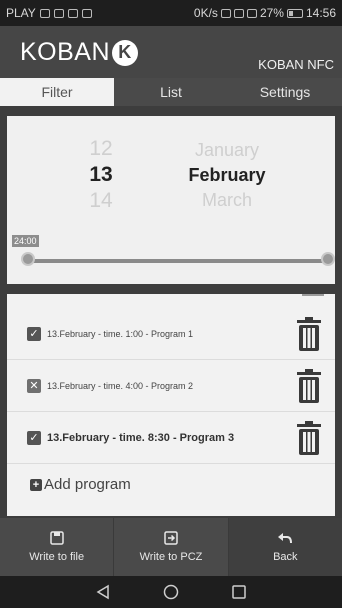 Image resolution: width=342 pixels, height=608 pixels. What do you see at coordinates (101, 149) in the screenshot?
I see `day-option: 12` at bounding box center [101, 149].